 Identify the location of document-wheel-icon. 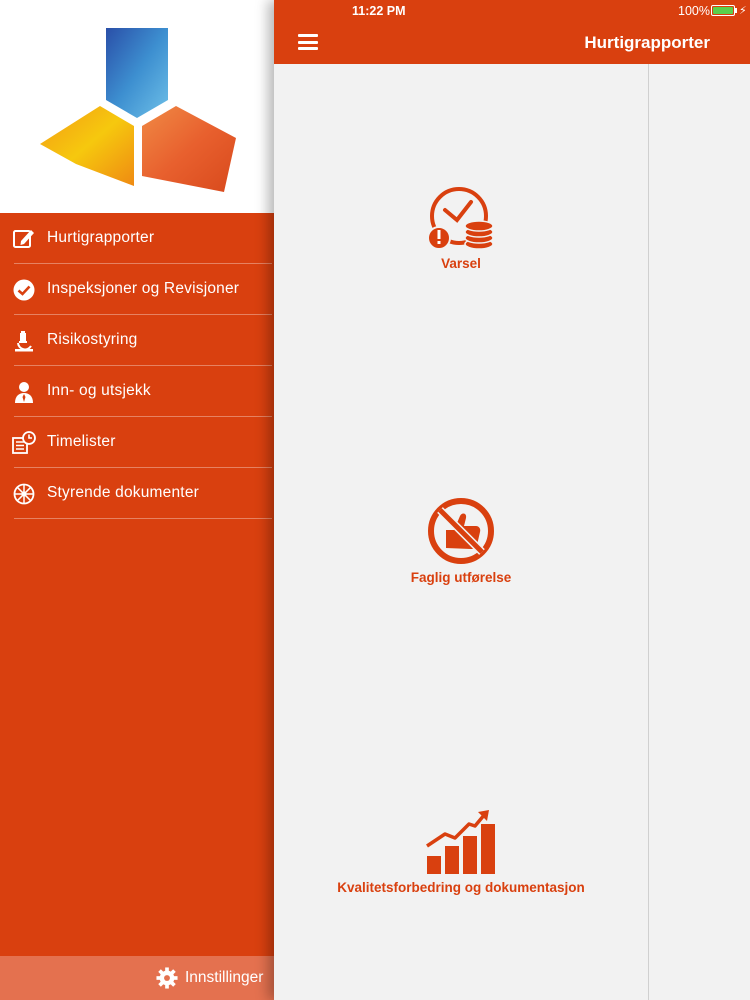
(24, 494).